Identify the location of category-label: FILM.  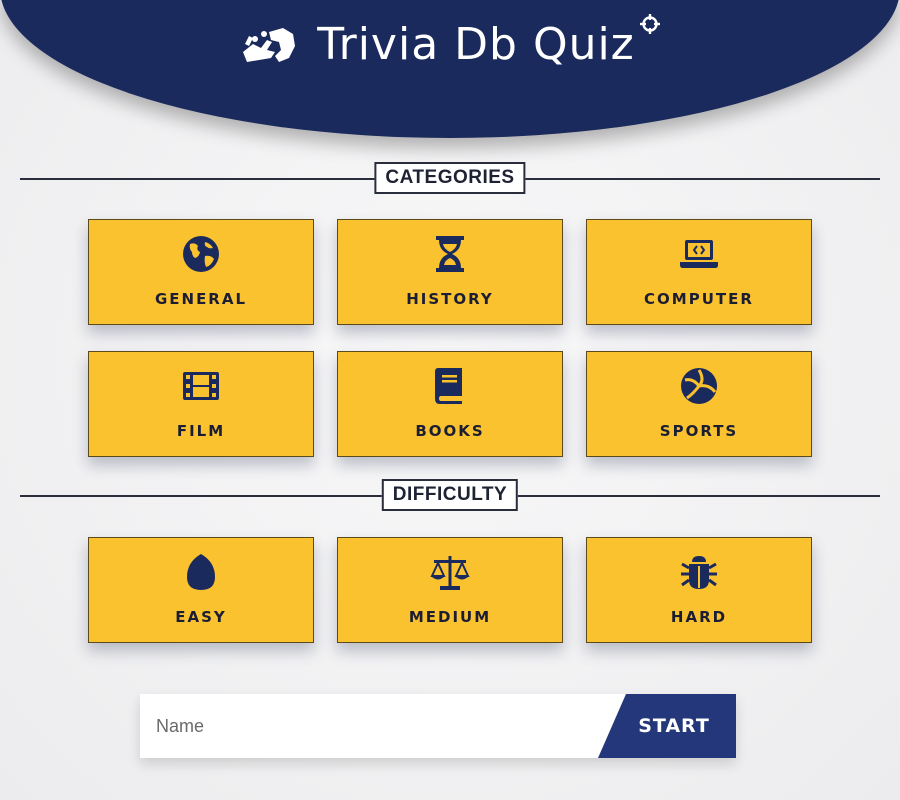
(201, 431).